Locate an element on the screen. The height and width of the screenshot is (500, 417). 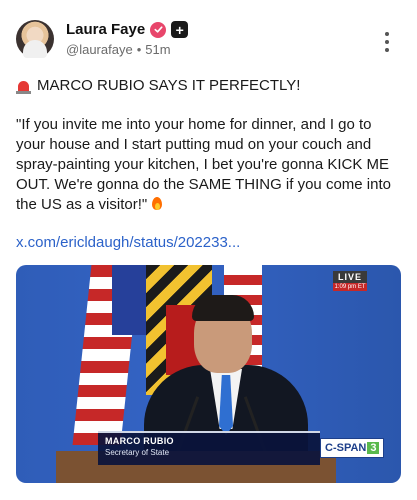
headline-line: MARCO RUBIO SAYS IT PERFECTLY! is located at coordinates (208, 86).